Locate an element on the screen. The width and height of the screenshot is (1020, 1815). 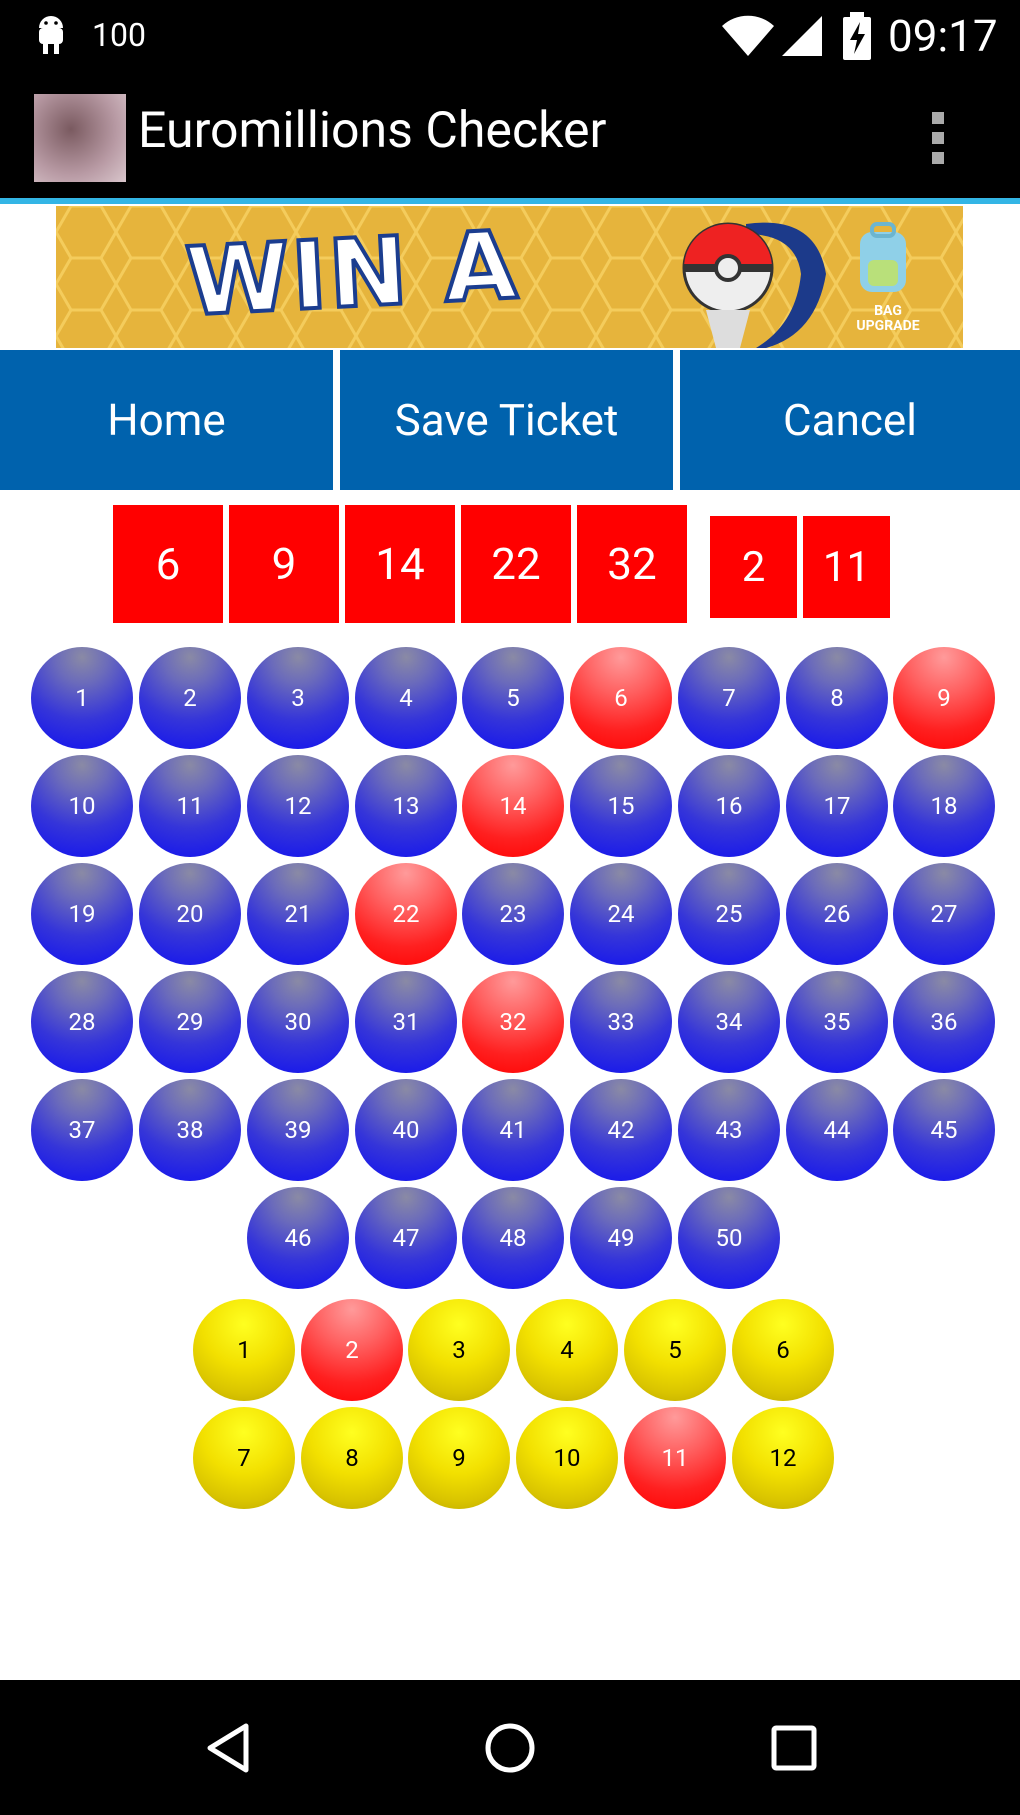
main-number-ball: 43 is located at coordinates (729, 1130).